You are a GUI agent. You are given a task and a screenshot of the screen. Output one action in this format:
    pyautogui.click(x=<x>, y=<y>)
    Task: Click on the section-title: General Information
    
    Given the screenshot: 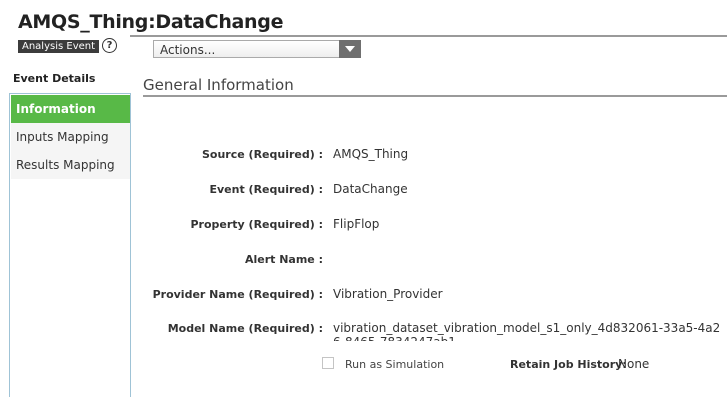 What is the action you would take?
    pyautogui.click(x=218, y=85)
    